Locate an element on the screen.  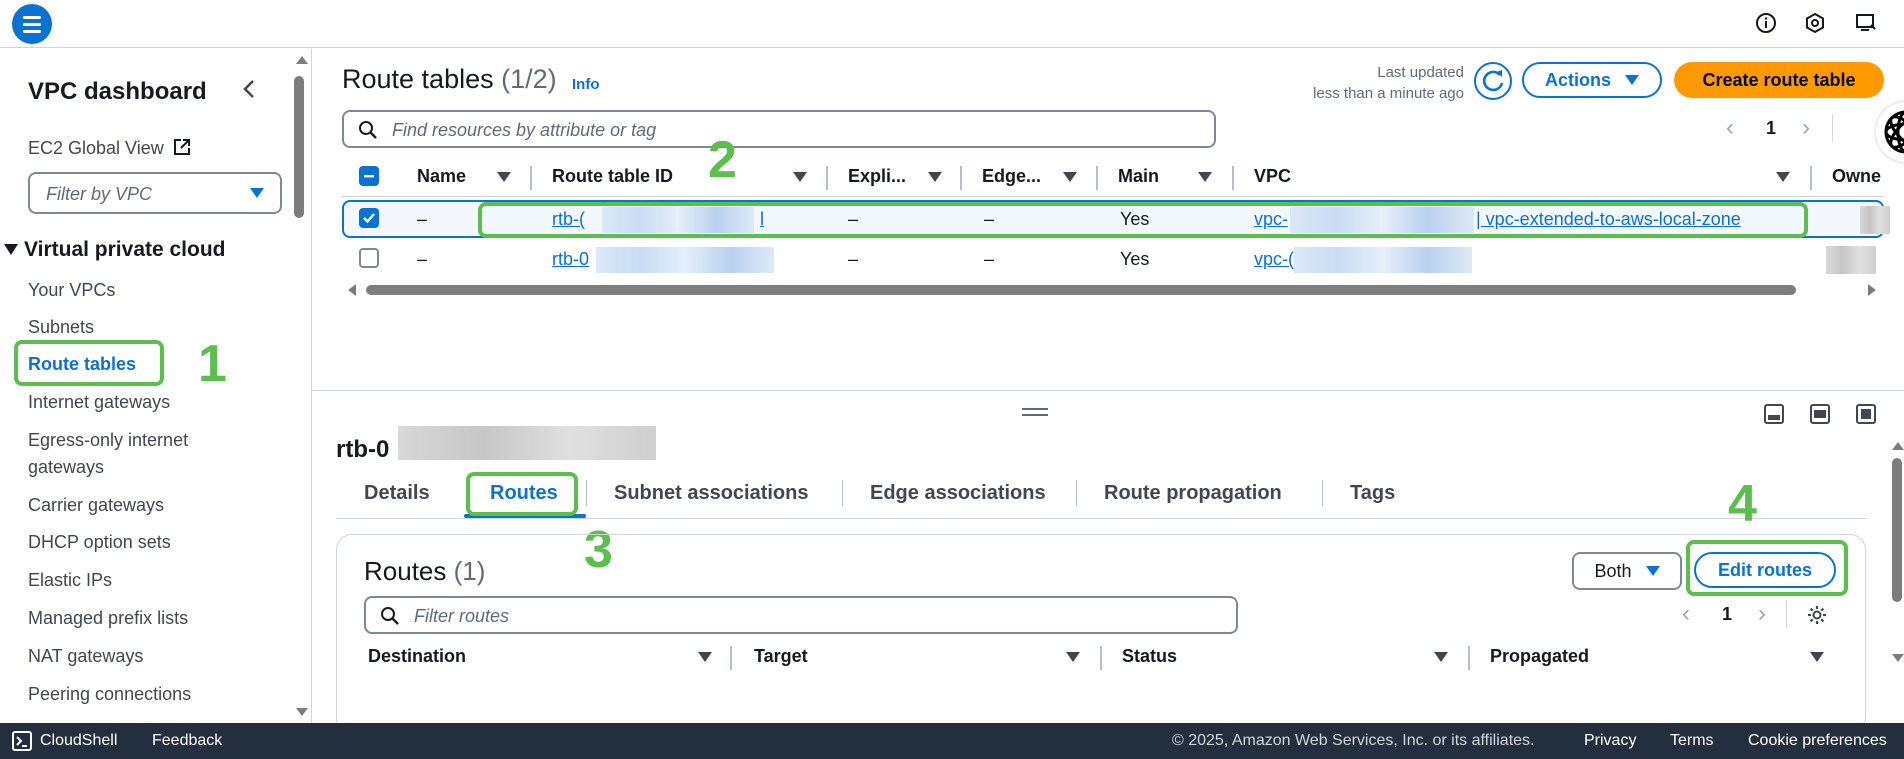
cloudshell-icon is located at coordinates (22, 743).